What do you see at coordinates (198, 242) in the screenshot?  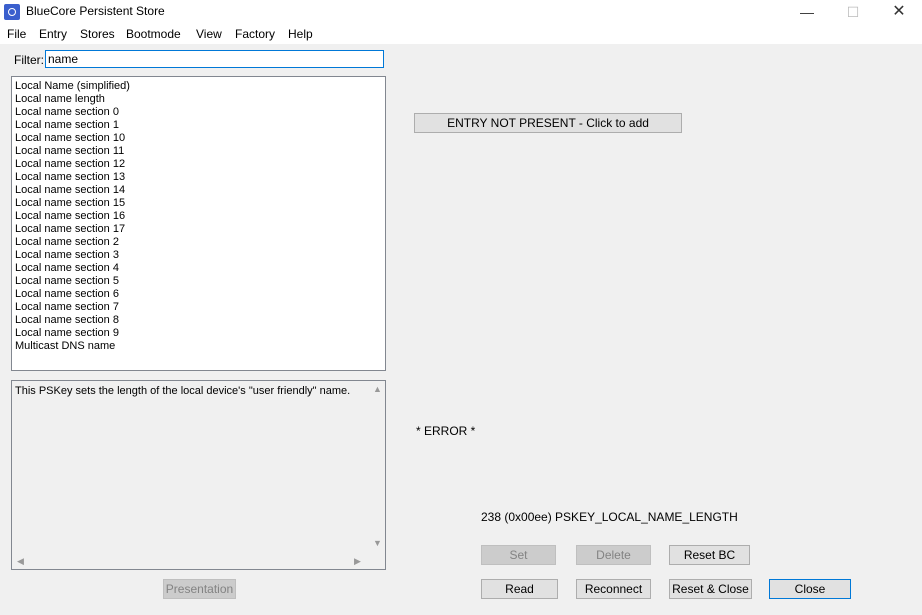 I see `list-item: Local name section 2` at bounding box center [198, 242].